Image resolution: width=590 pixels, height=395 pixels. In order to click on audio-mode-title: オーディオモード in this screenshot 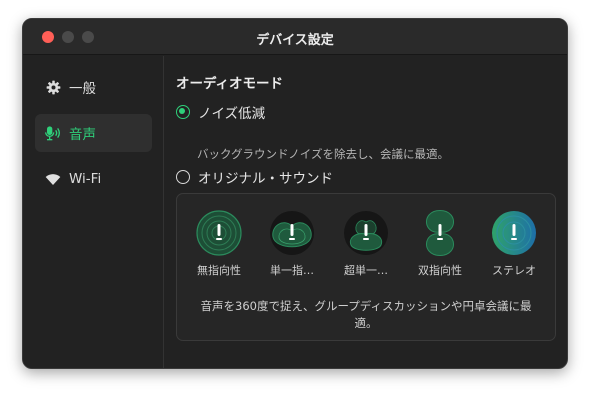, I will do `click(230, 84)`.